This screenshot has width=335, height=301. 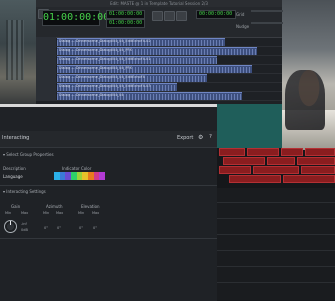 What do you see at coordinates (216, 14) in the screenshot?
I see `sub-counter-3: 00:00:00:00` at bounding box center [216, 14].